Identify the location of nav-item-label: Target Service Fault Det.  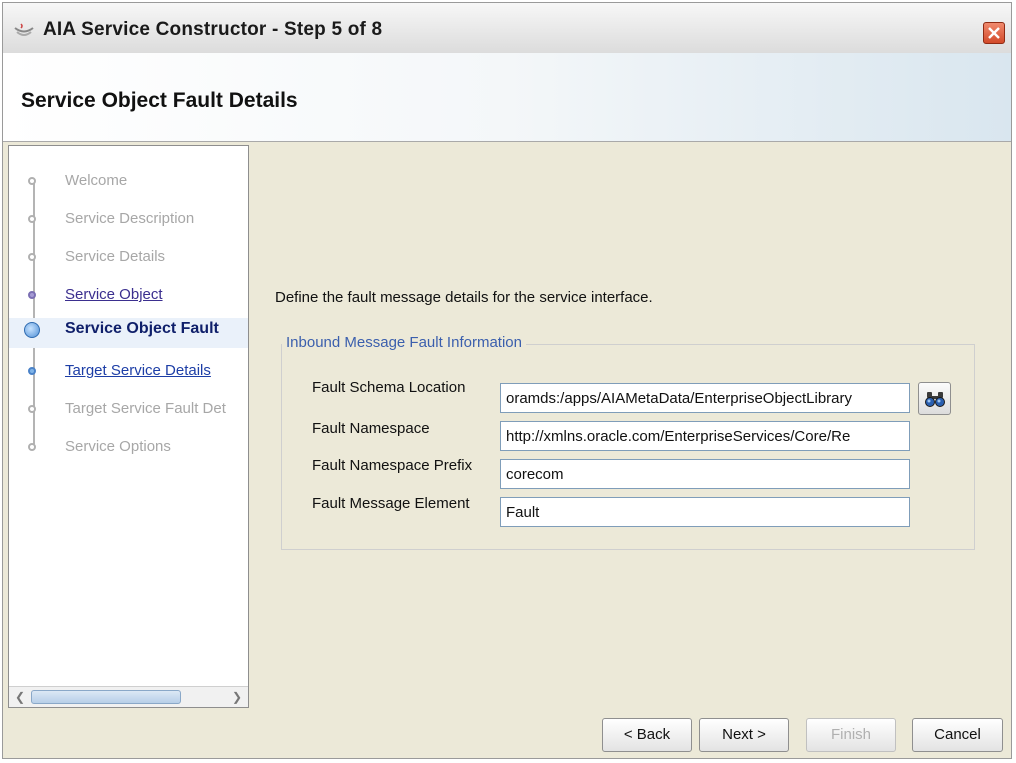
(145, 408).